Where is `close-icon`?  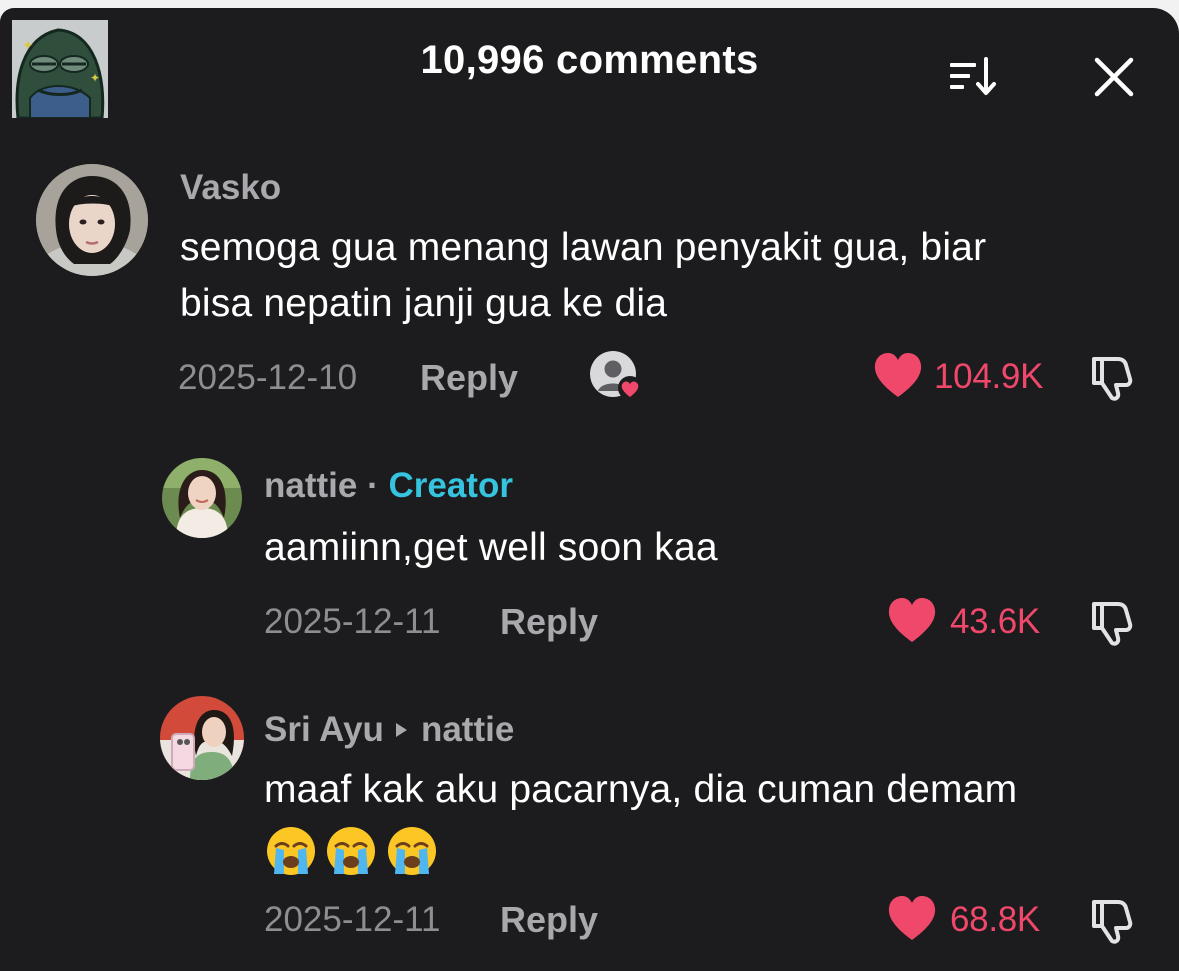 close-icon is located at coordinates (1114, 77).